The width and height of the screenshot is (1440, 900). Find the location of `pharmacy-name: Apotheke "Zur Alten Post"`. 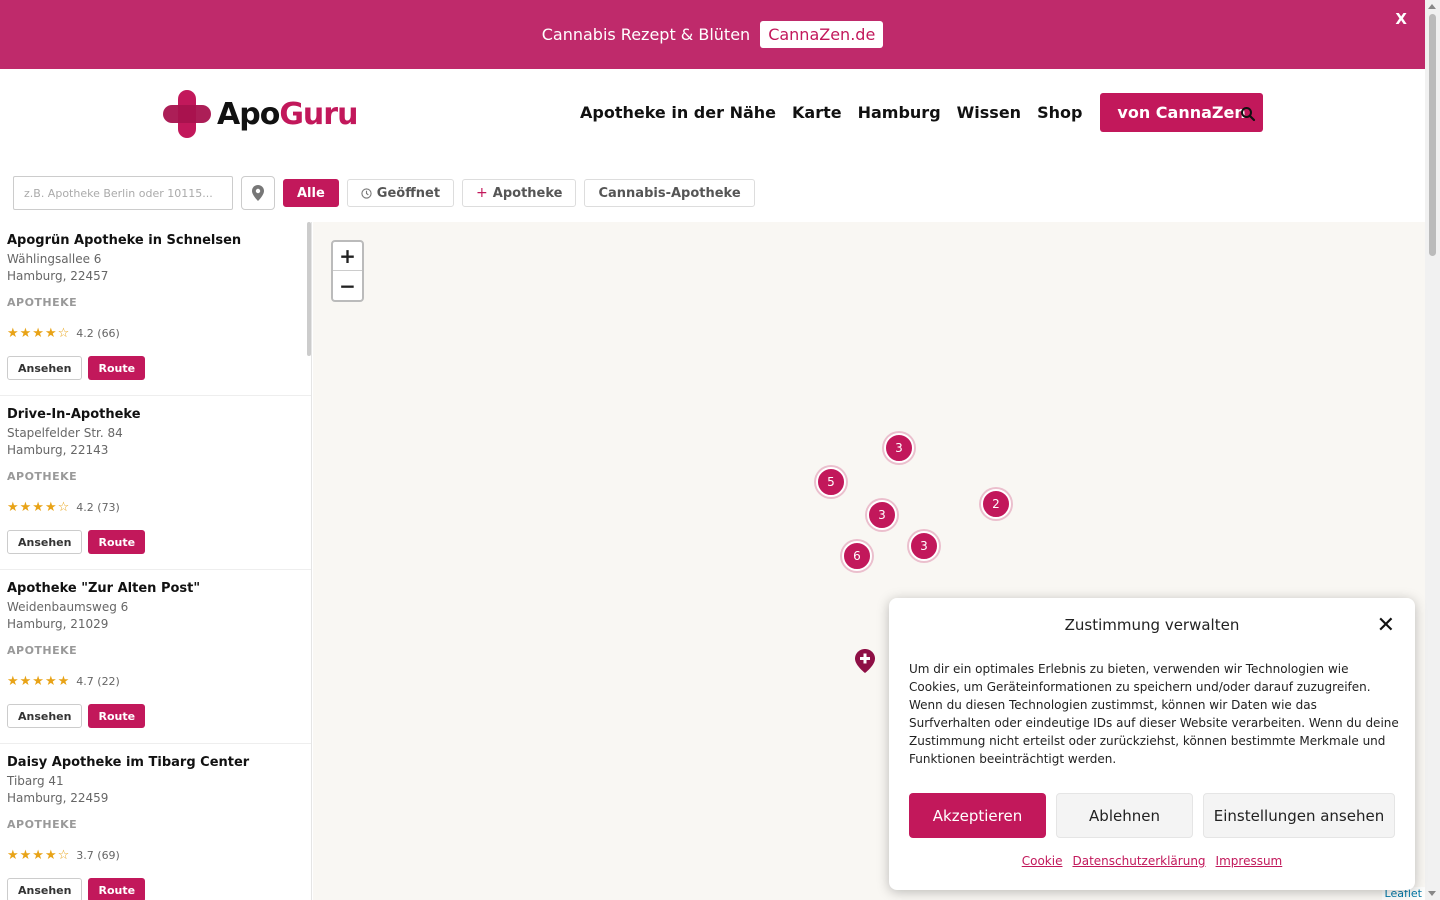

pharmacy-name: Apotheke "Zur Alten Post" is located at coordinates (155, 588).